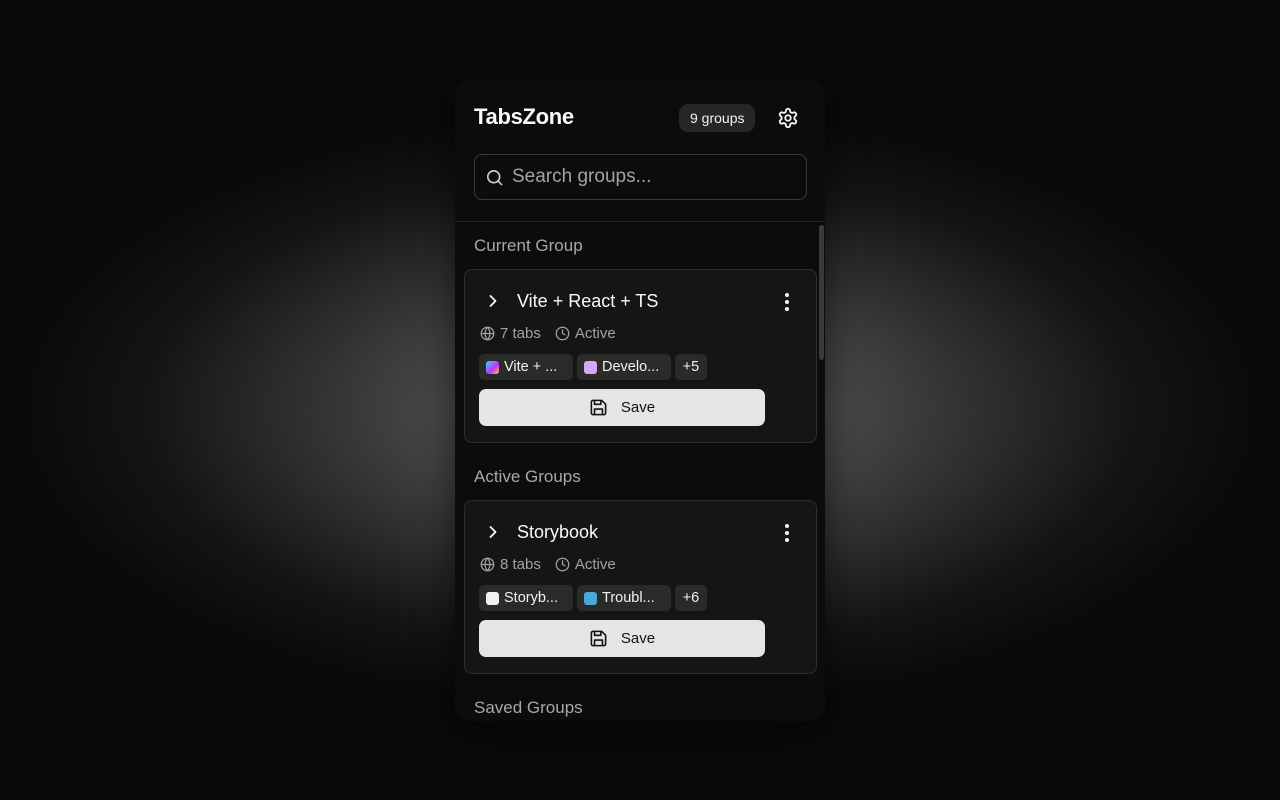 The image size is (1280, 800). Describe the element at coordinates (494, 177) in the screenshot. I see `search-icon` at that location.